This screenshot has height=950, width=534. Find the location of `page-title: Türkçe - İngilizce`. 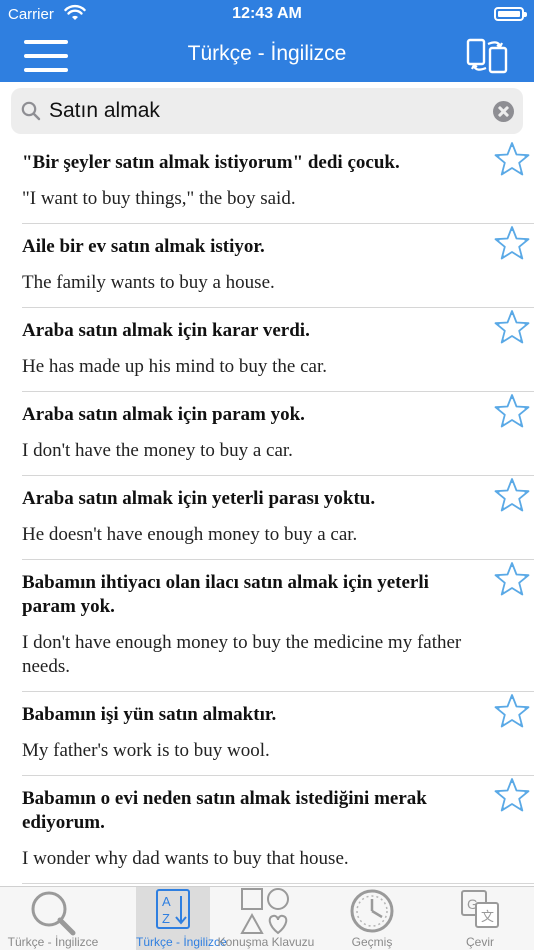

page-title: Türkçe - İngilizce is located at coordinates (267, 53).